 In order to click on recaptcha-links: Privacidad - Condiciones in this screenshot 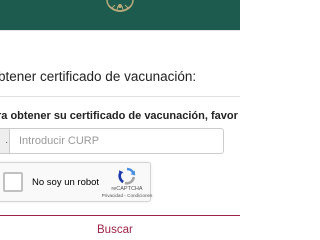, I will do `click(127, 195)`.